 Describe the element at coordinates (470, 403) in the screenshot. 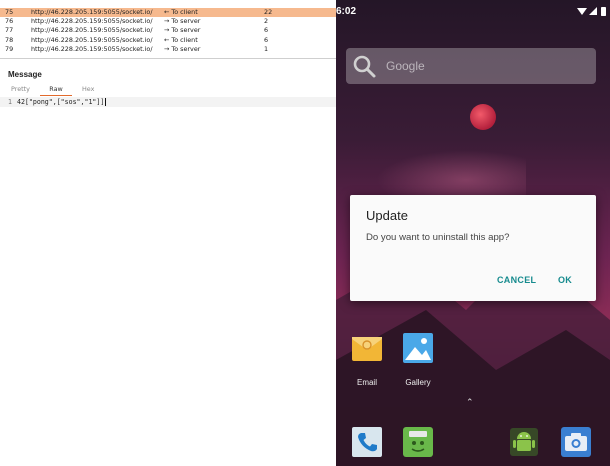

I see `app-drawer-chevron-icon: ⌃` at that location.